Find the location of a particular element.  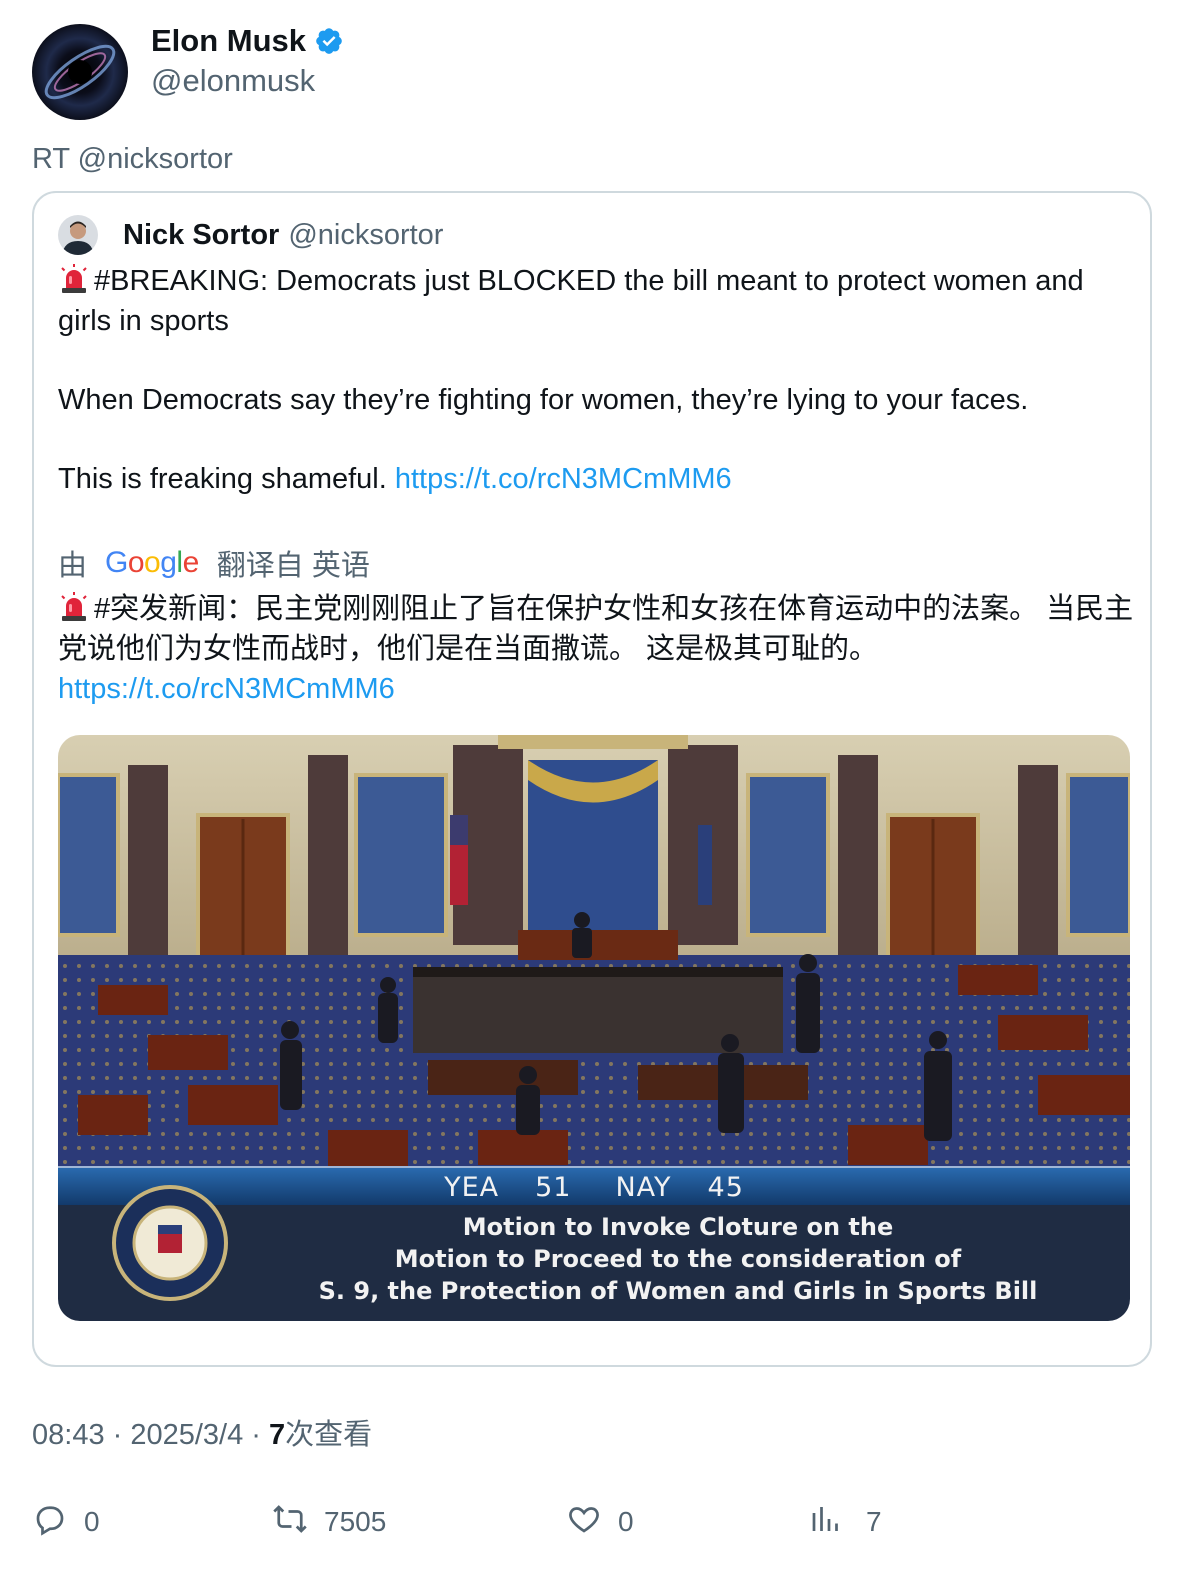

translate-by-label: 由 is located at coordinates (73, 566).